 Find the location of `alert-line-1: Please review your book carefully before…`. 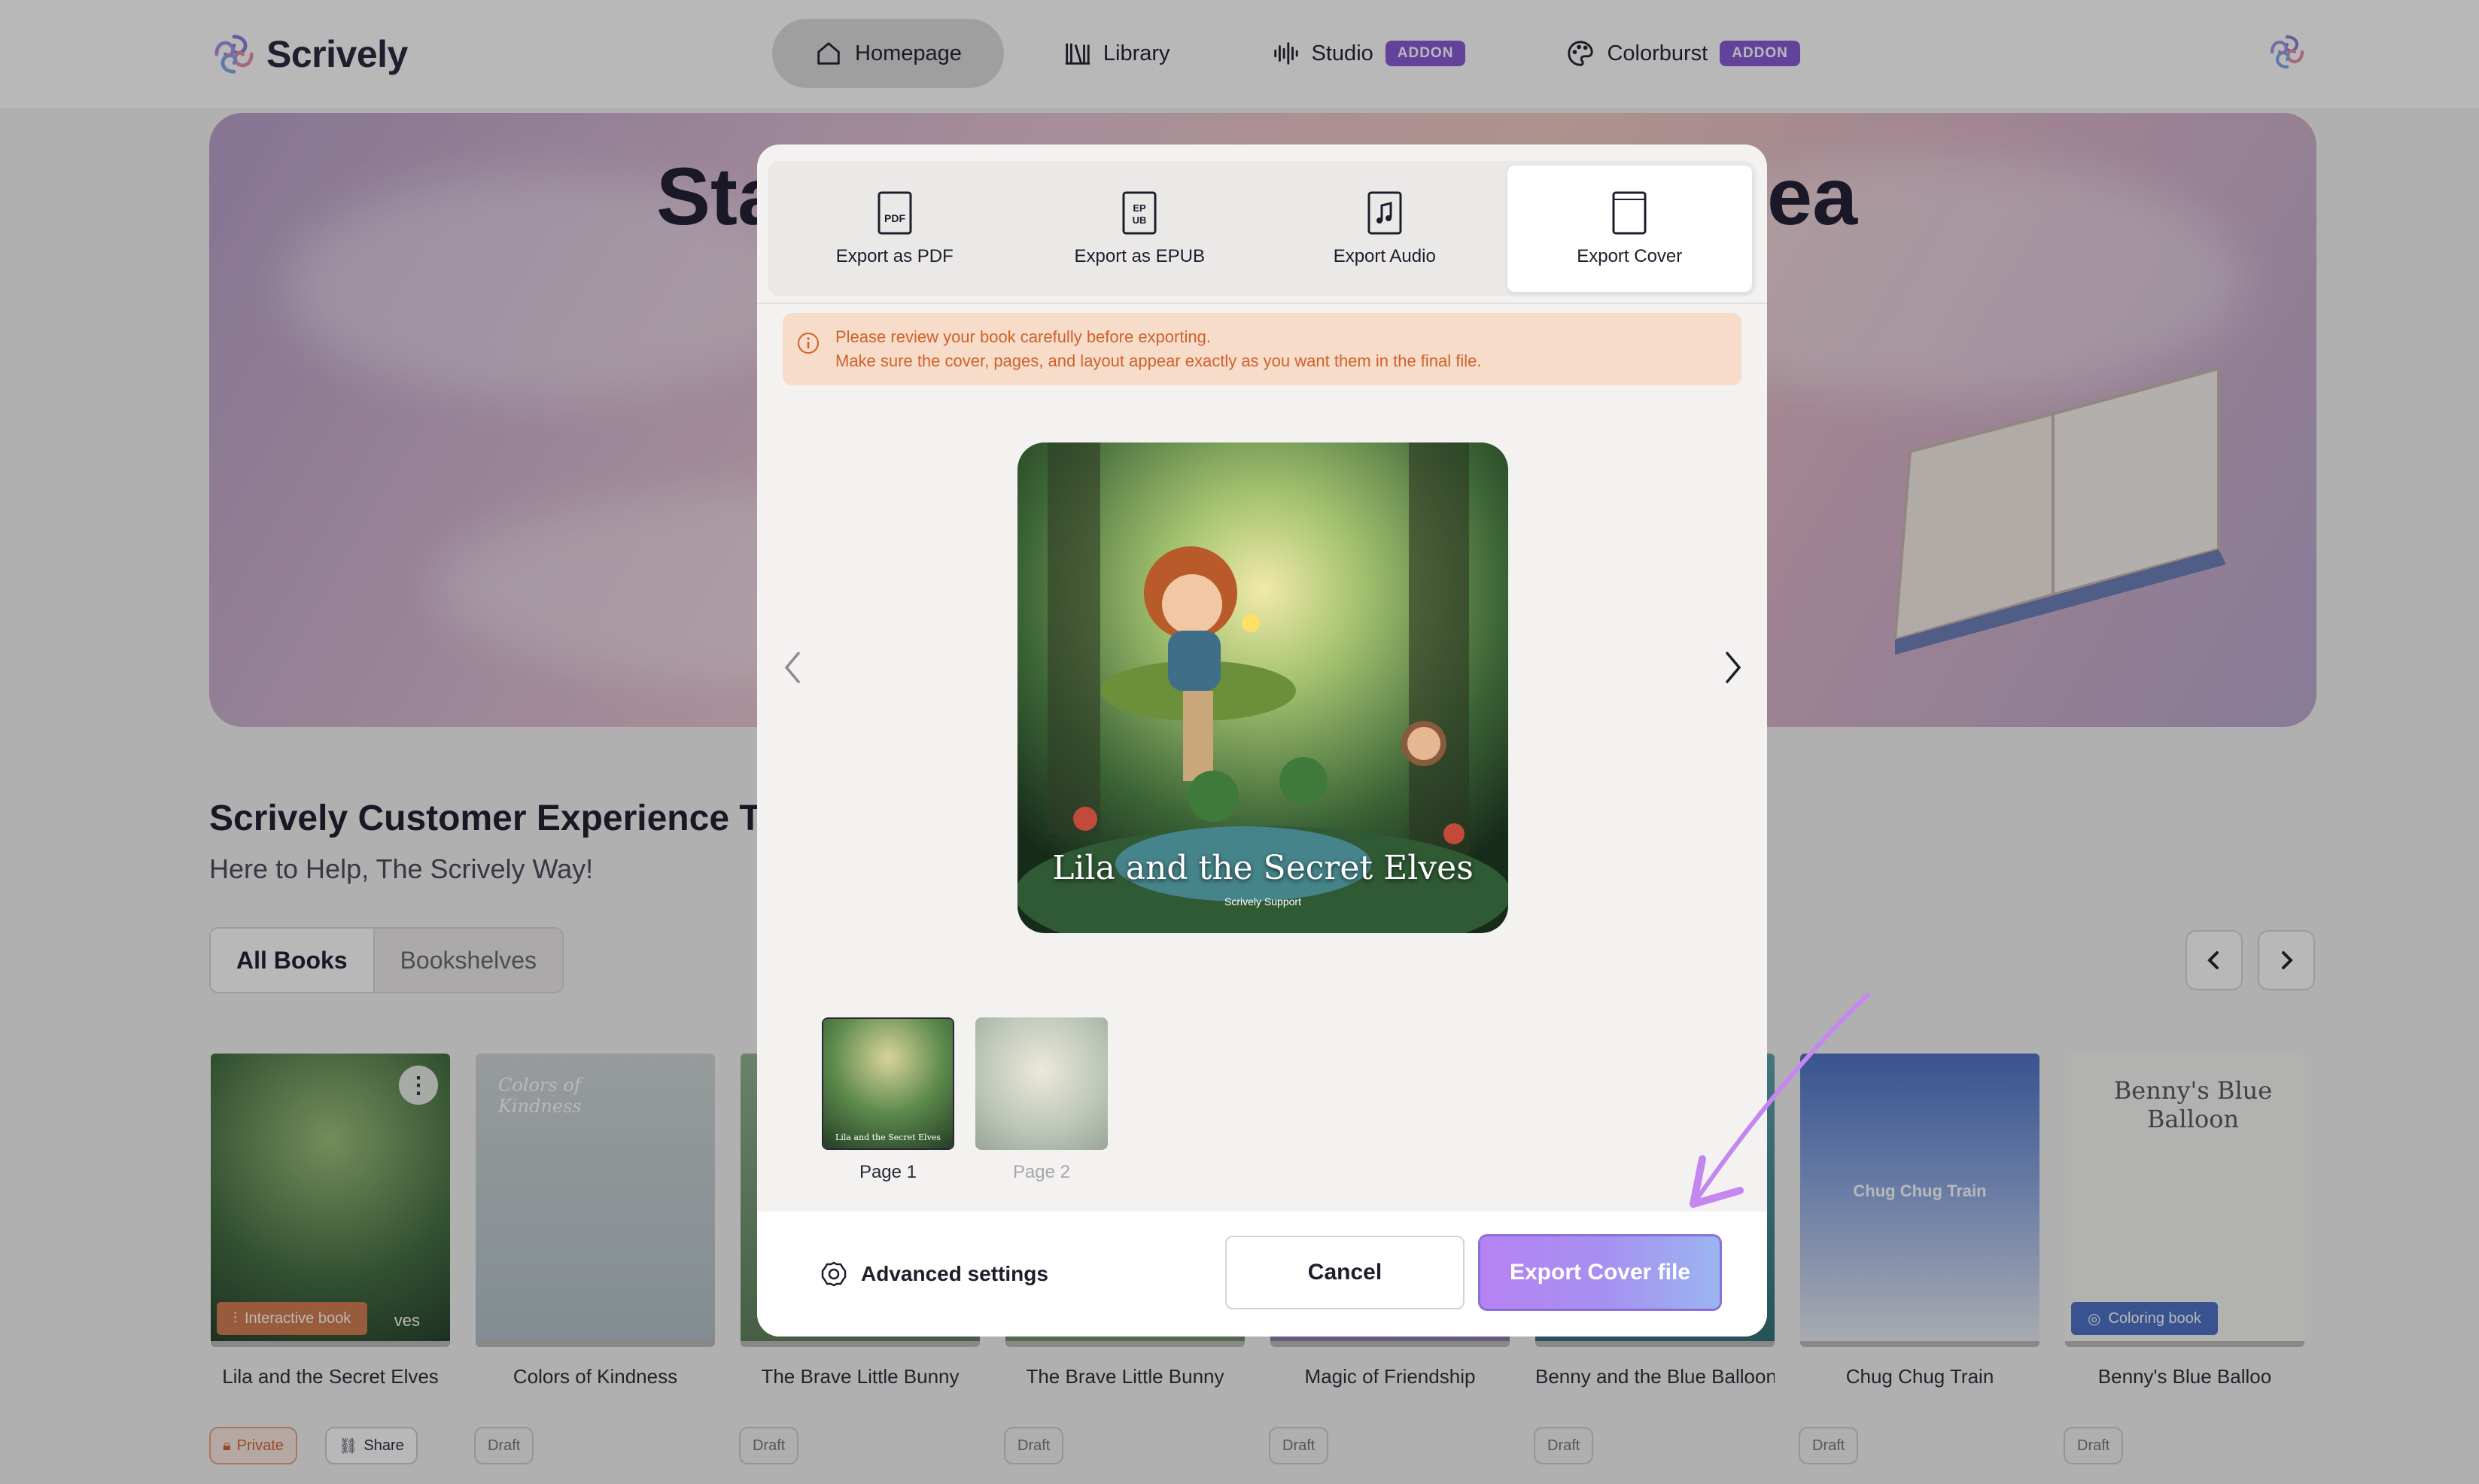

alert-line-1: Please review your book carefully before… is located at coordinates (1023, 336).